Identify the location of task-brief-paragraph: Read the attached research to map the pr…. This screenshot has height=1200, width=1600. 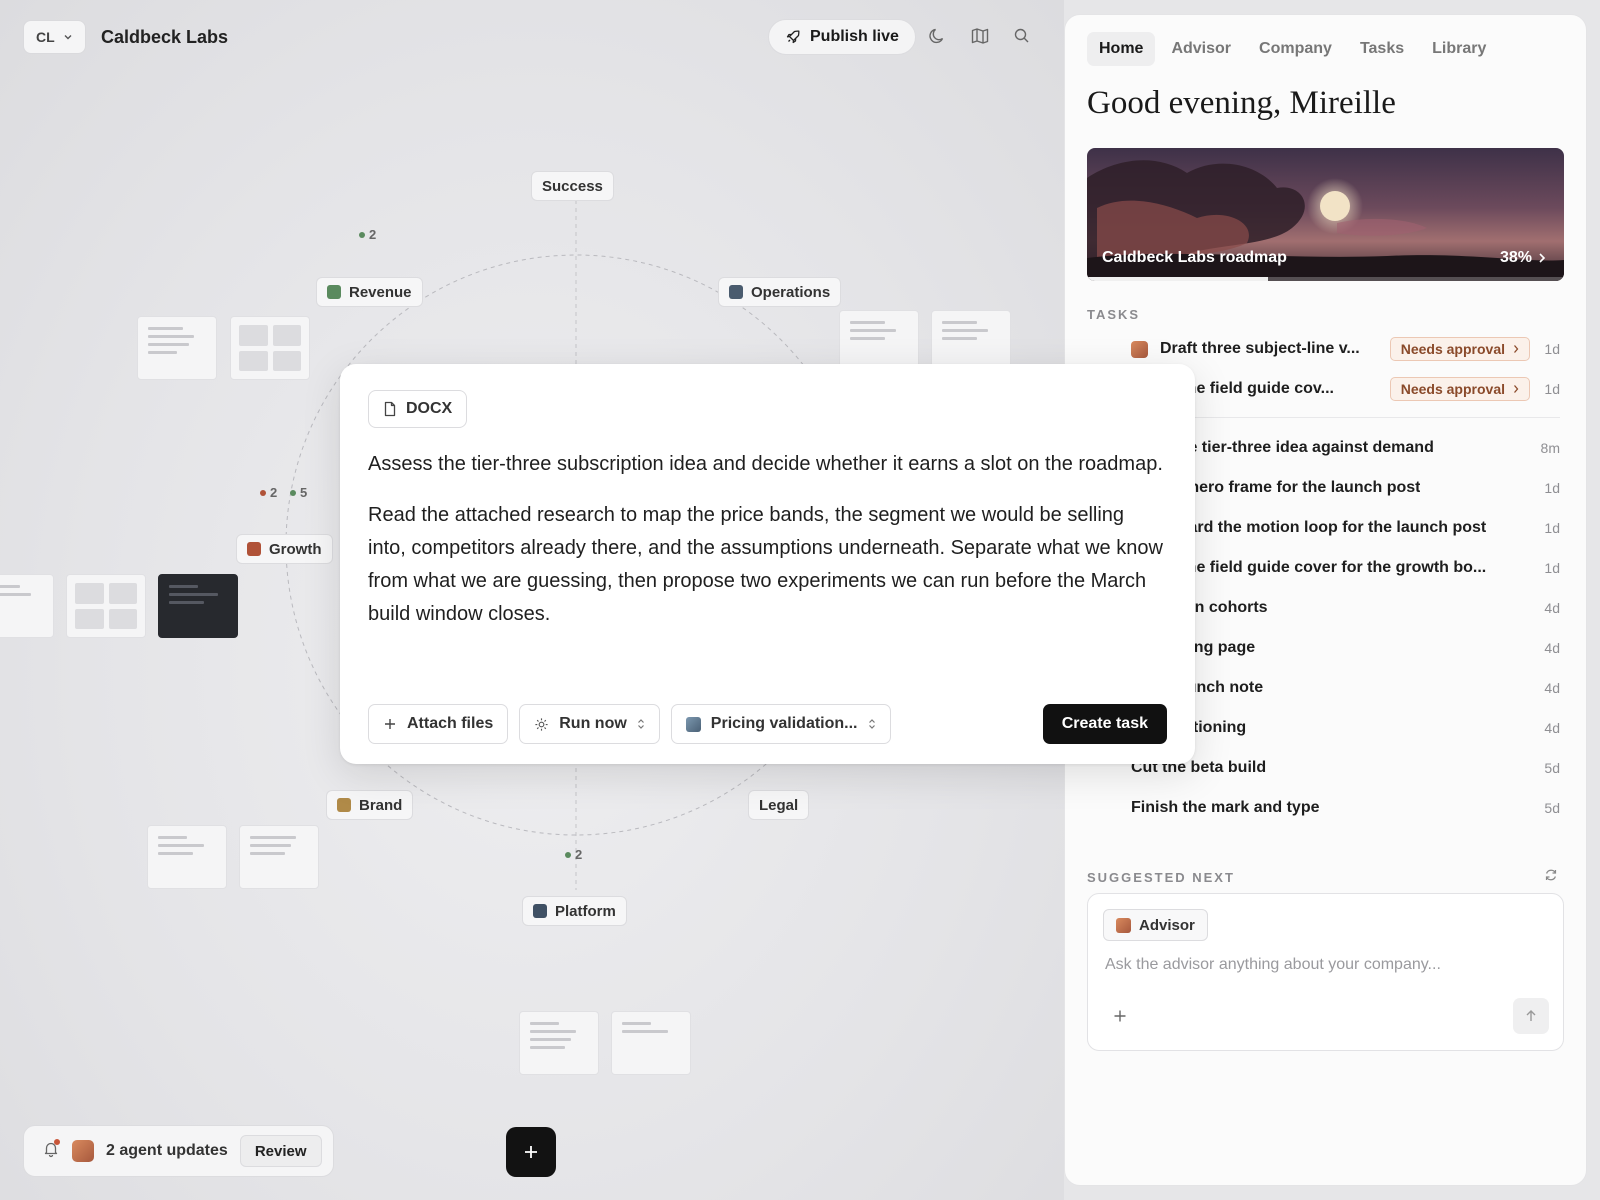
(767, 565).